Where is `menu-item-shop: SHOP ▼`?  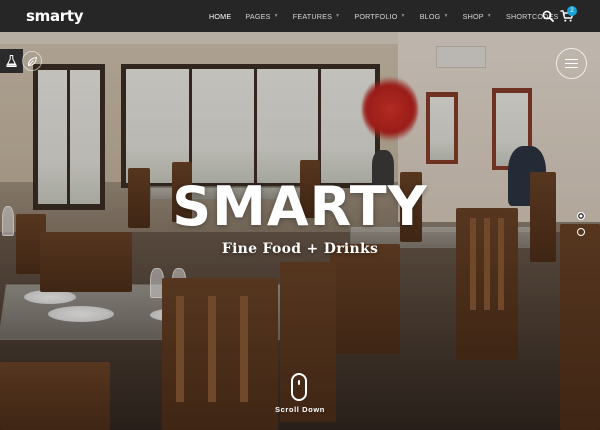
menu-item-shop: SHOP ▼ is located at coordinates (477, 16).